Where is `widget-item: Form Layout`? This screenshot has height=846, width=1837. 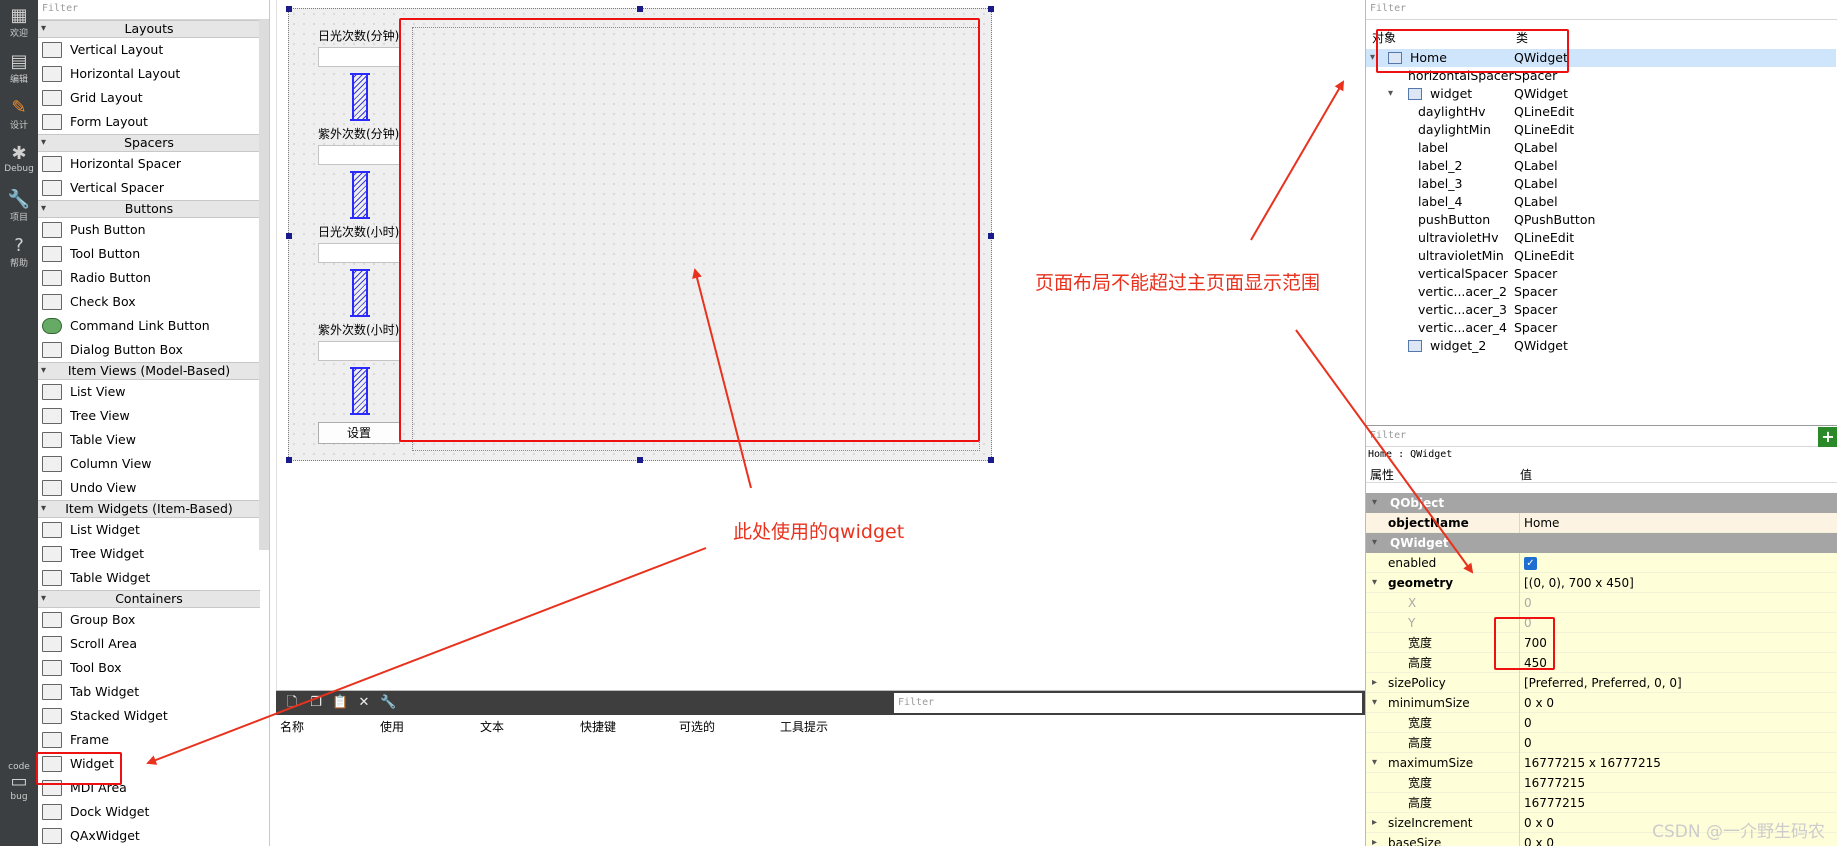 widget-item: Form Layout is located at coordinates (149, 122).